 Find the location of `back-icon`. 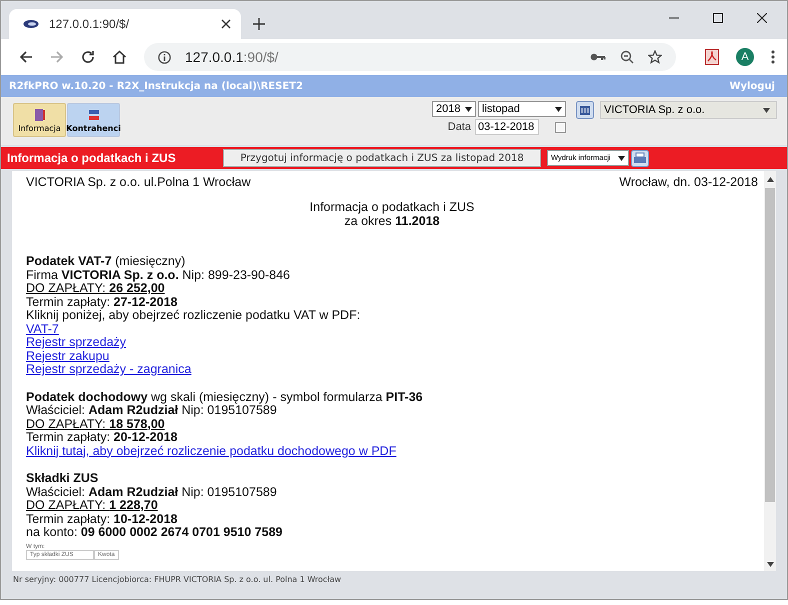

back-icon is located at coordinates (26, 57).